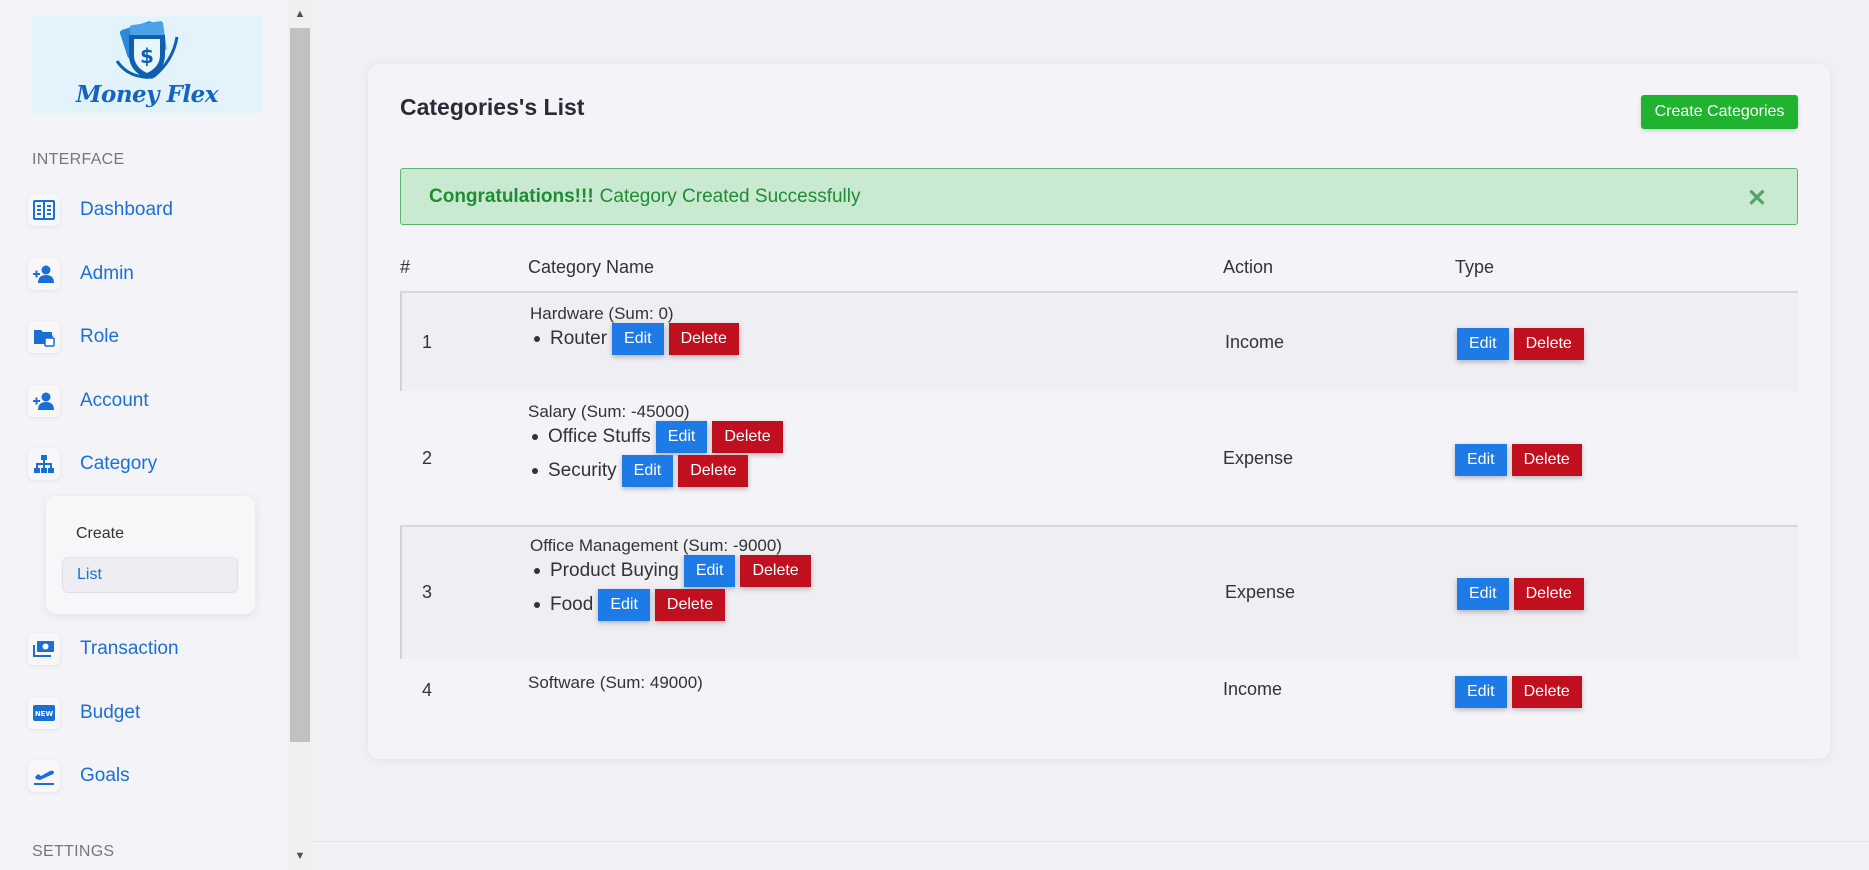 This screenshot has width=1869, height=870. I want to click on subcategory-item: Security Edit Delete, so click(638, 471).